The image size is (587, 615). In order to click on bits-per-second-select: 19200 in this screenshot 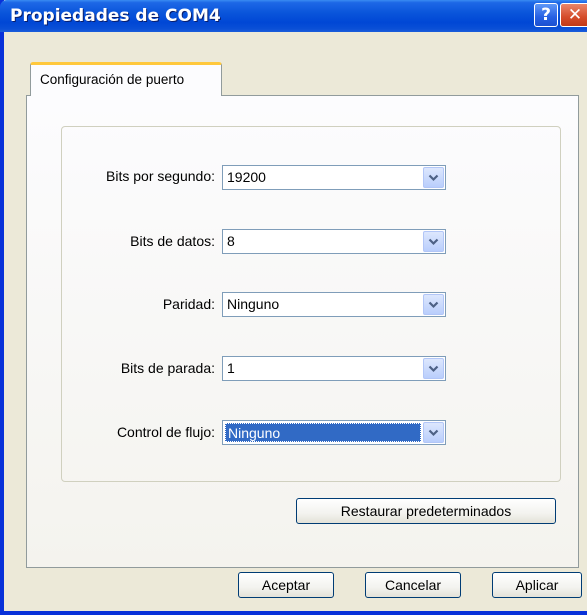, I will do `click(334, 177)`.